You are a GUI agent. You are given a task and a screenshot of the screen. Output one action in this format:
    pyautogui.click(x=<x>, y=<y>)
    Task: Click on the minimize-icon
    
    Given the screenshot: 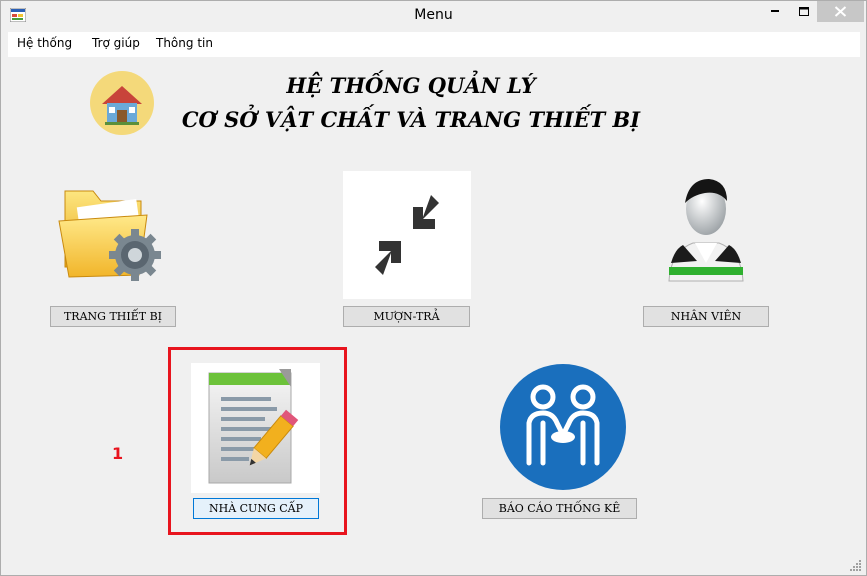 What is the action you would take?
    pyautogui.click(x=775, y=11)
    